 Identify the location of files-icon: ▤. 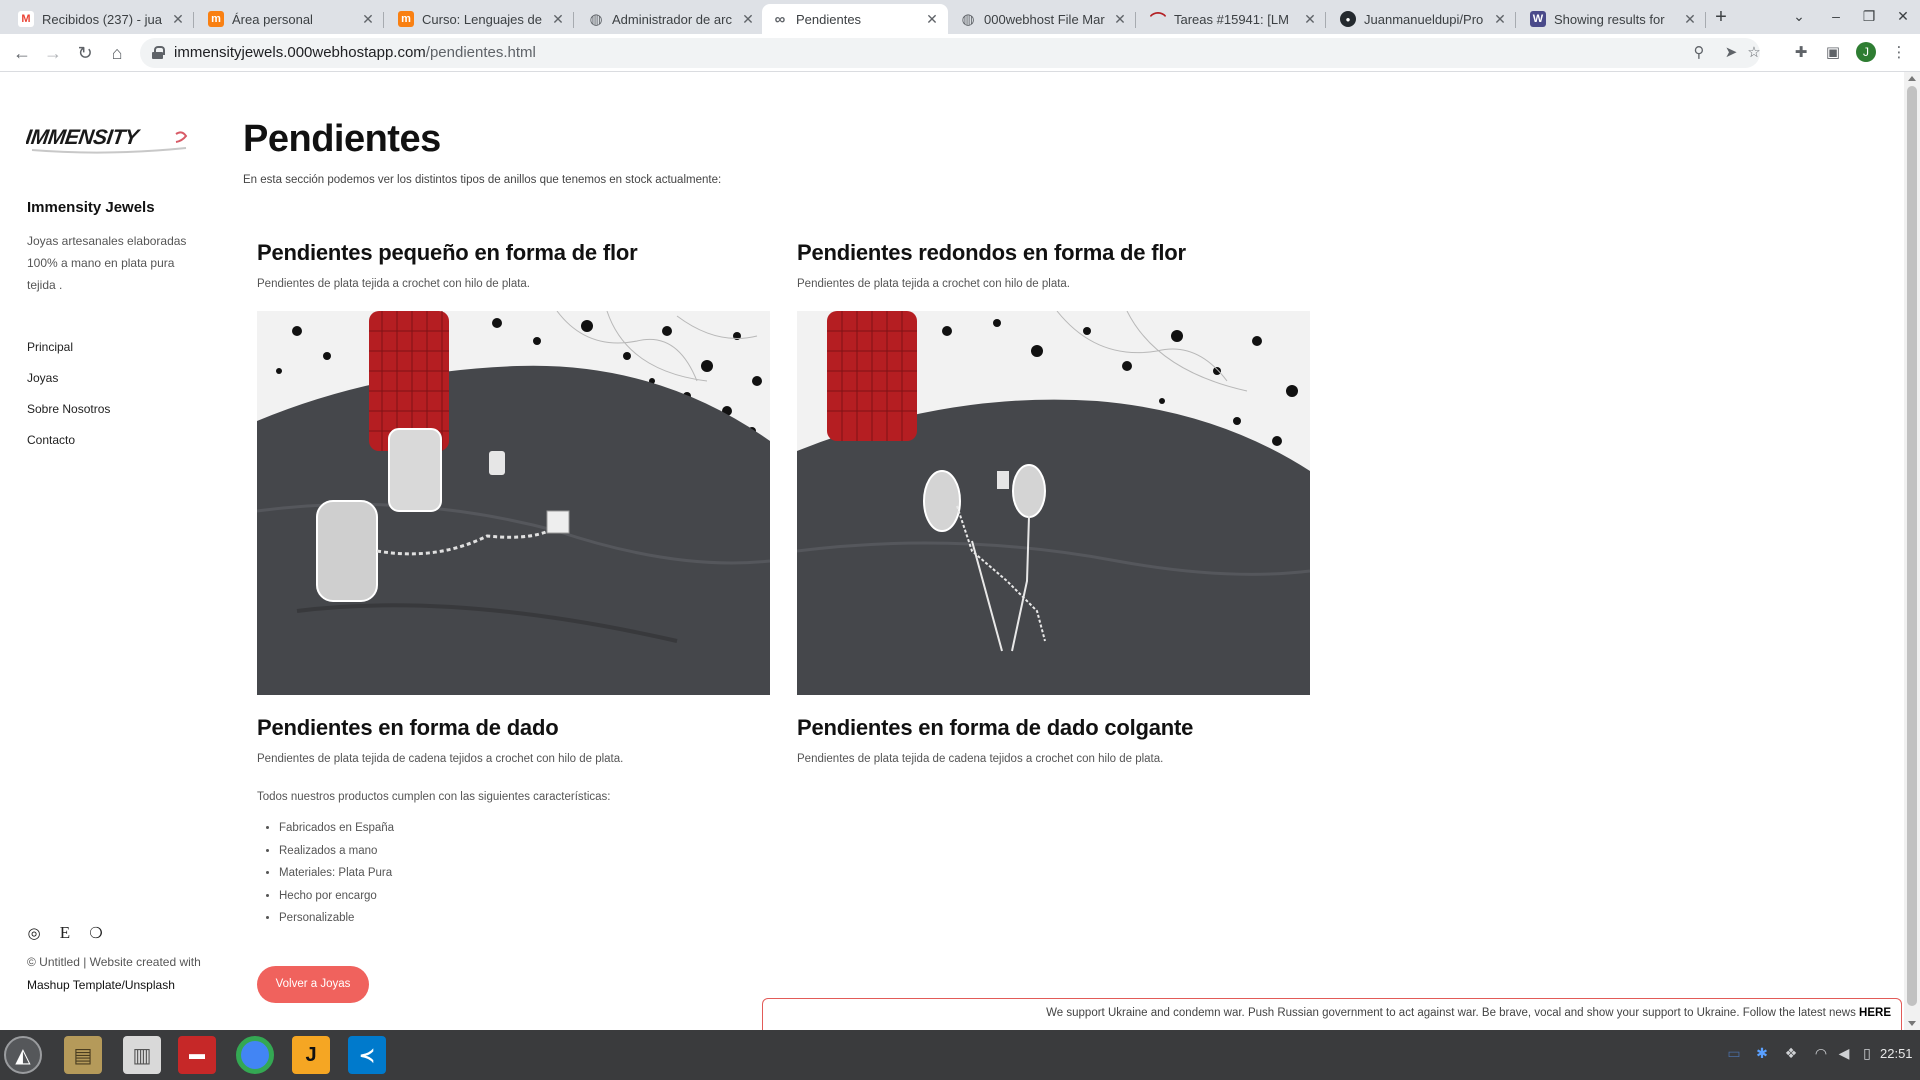
(83, 1055).